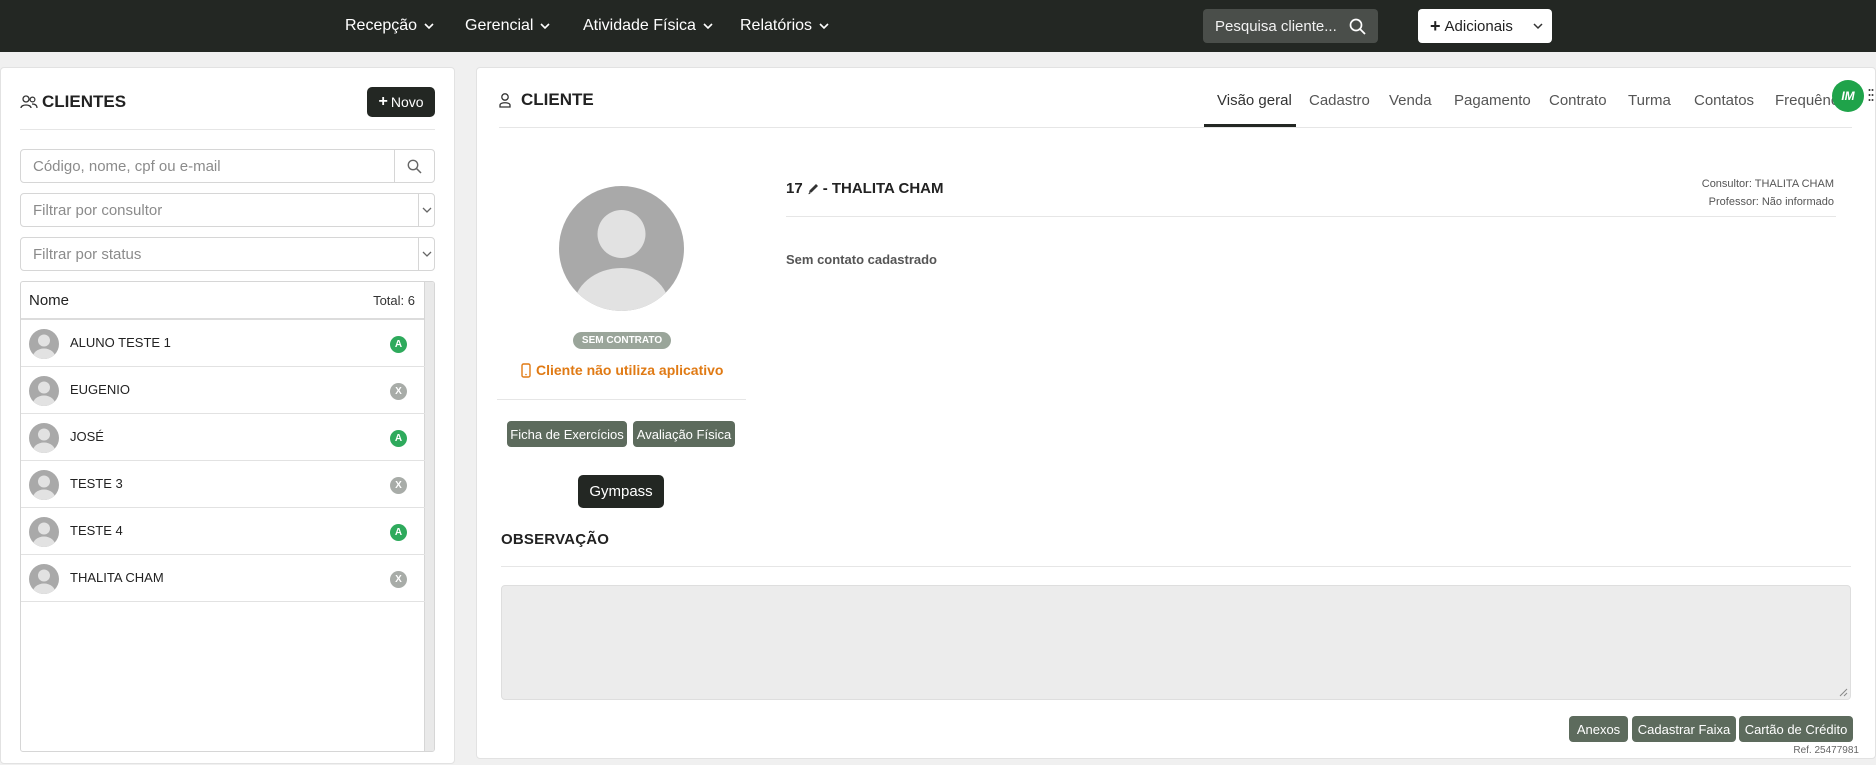 This screenshot has width=1876, height=765. Describe the element at coordinates (223, 578) in the screenshot. I see `client-row: THALITA CHAM X` at that location.